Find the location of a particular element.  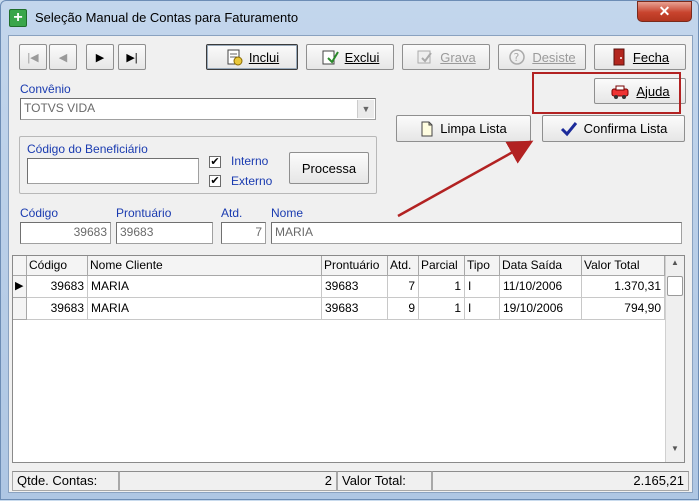

col-header-tipo: Tipo is located at coordinates (482, 266).